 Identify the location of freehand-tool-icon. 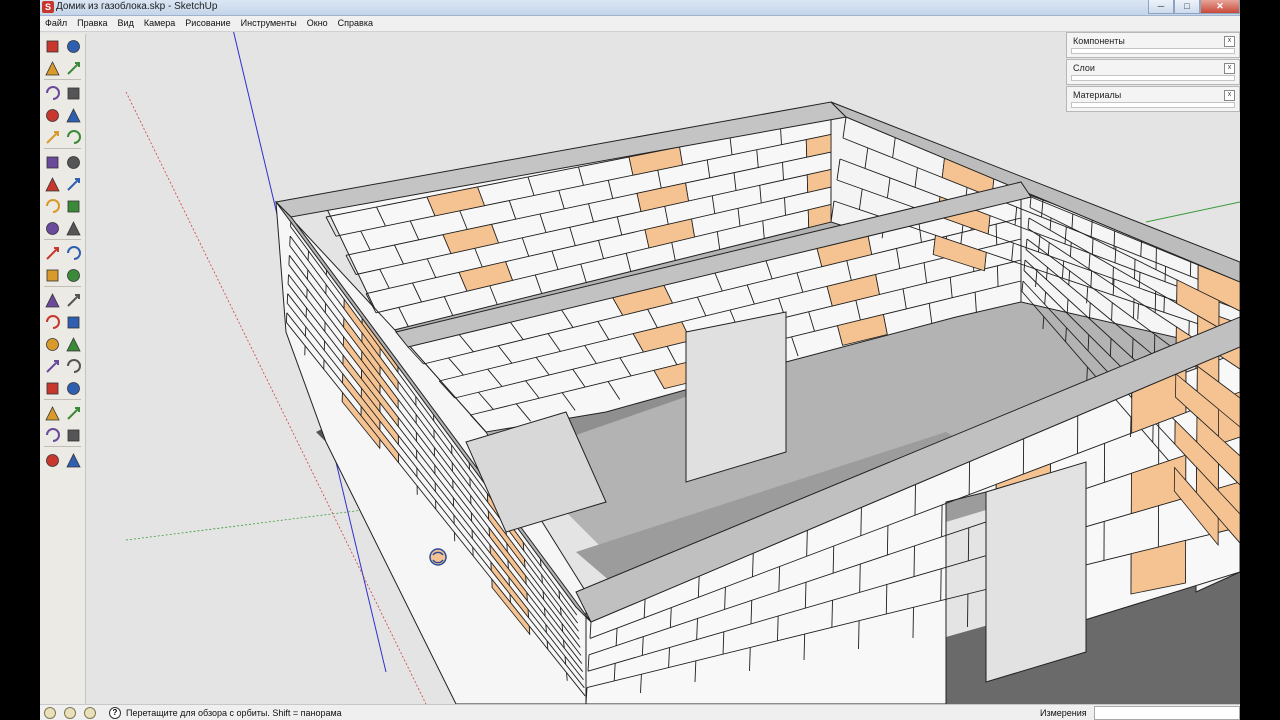
(73, 137).